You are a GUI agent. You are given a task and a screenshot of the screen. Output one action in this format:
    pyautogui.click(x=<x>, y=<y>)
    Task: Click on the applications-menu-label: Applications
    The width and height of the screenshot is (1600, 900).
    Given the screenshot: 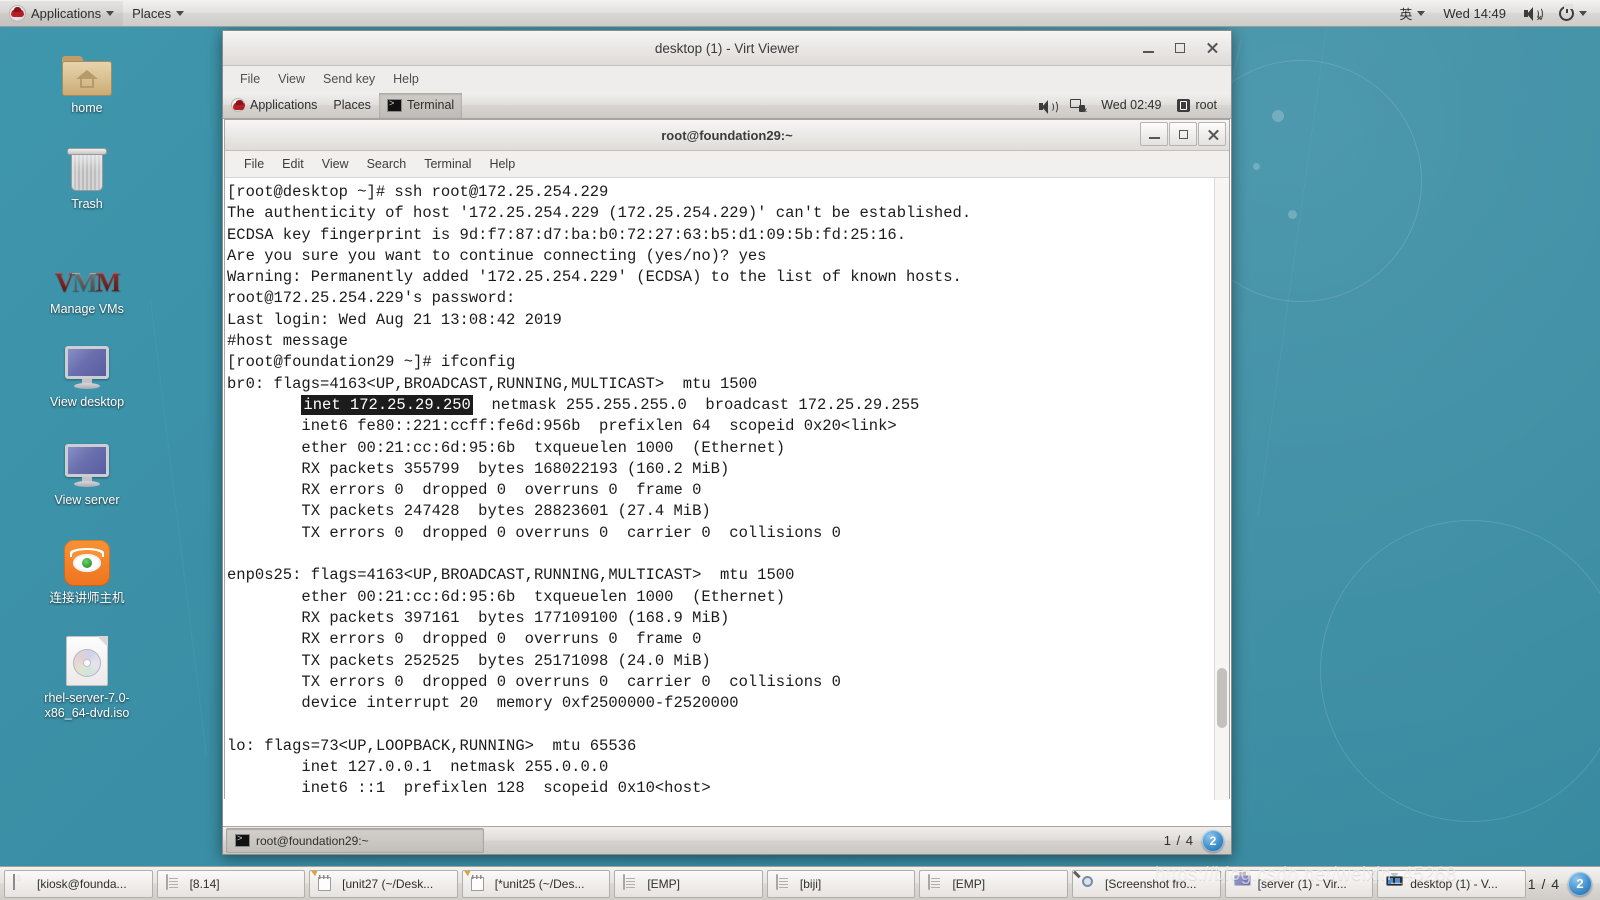 What is the action you would take?
    pyautogui.click(x=66, y=13)
    